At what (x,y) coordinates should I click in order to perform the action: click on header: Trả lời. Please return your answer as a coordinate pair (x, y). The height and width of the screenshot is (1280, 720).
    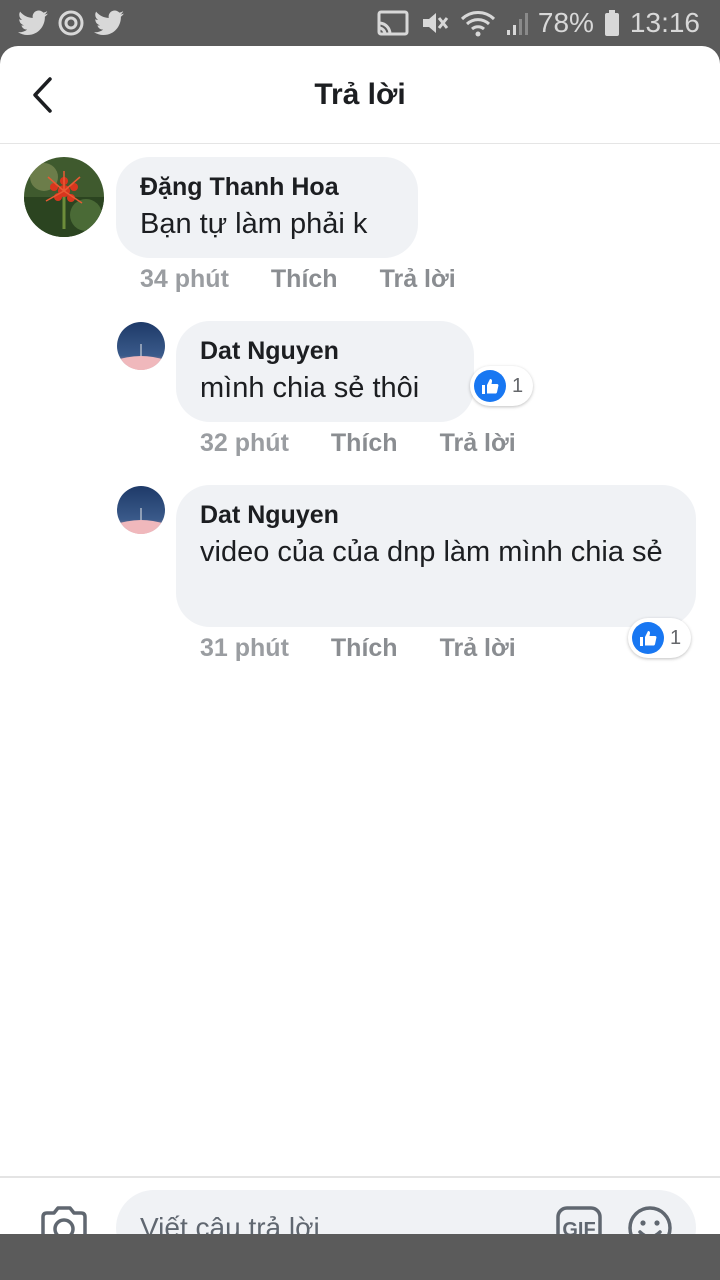
    Looking at the image, I should click on (360, 95).